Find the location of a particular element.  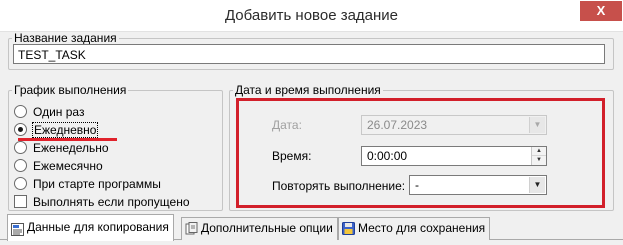

run-if-missed-label: Выполнять если пропущено is located at coordinates (111, 202).